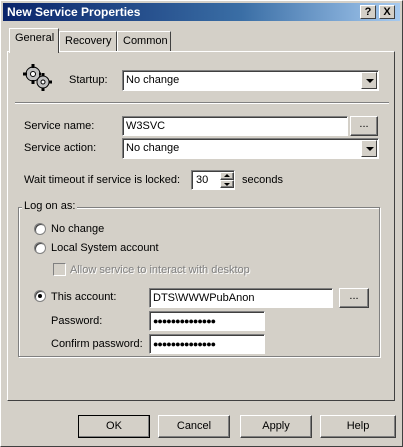 This screenshot has width=403, height=447. What do you see at coordinates (59, 126) in the screenshot?
I see `service-name-label: Service name:` at bounding box center [59, 126].